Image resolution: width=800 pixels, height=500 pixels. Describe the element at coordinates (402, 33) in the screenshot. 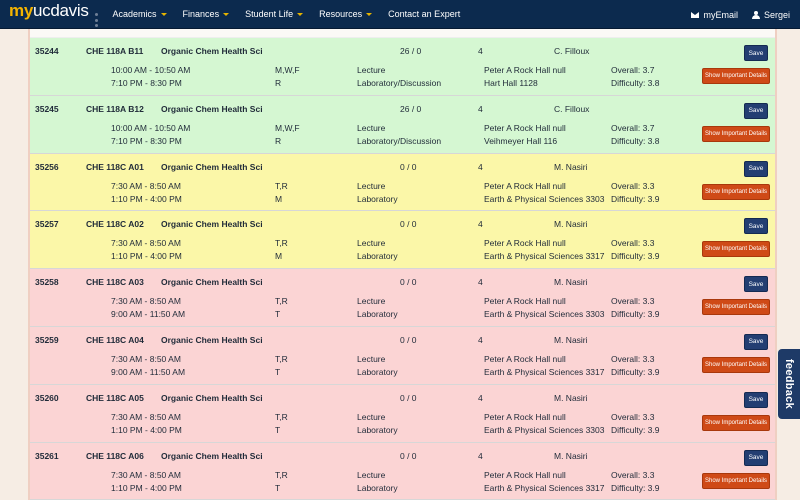

I see `top-strip` at that location.